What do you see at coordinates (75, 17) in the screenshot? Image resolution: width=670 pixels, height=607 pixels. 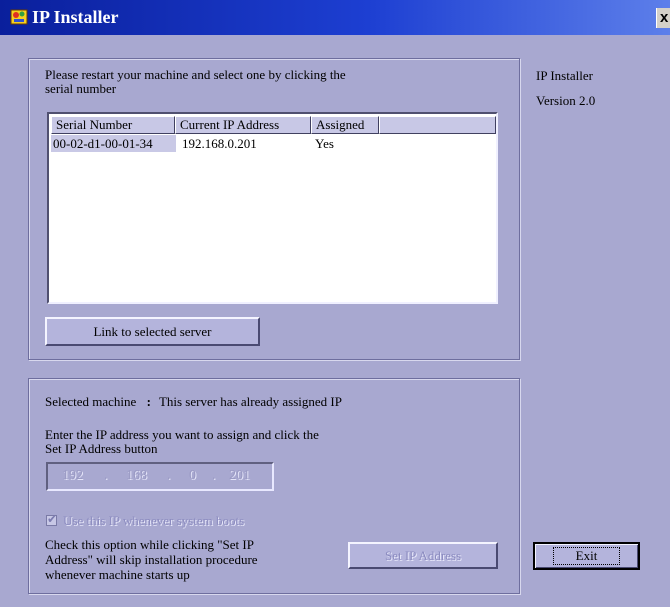 I see `window-title: IP Installer` at bounding box center [75, 17].